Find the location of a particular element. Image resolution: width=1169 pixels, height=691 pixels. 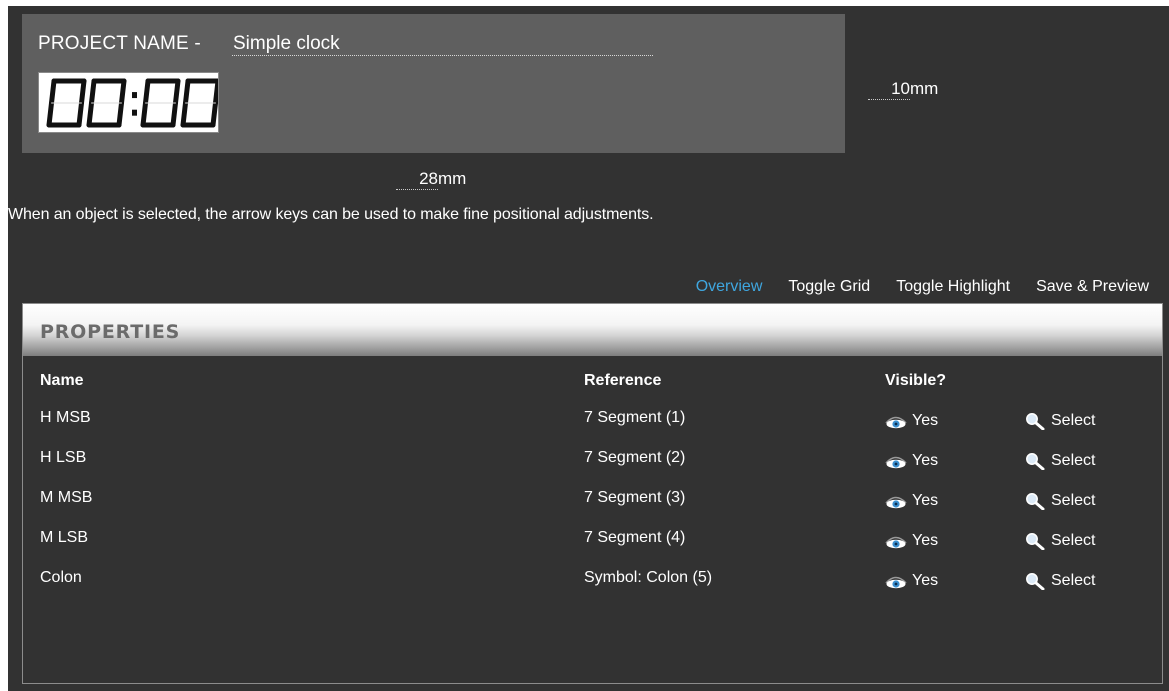

project-name-input is located at coordinates (442, 44).